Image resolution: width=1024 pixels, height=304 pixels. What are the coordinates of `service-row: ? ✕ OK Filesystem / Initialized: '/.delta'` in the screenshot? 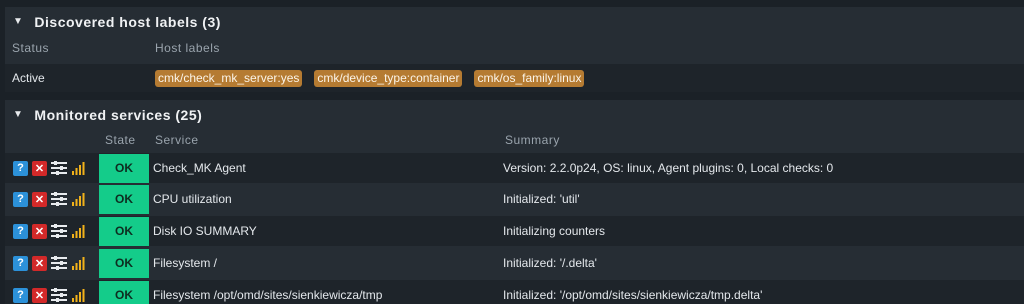 It's located at (514, 263).